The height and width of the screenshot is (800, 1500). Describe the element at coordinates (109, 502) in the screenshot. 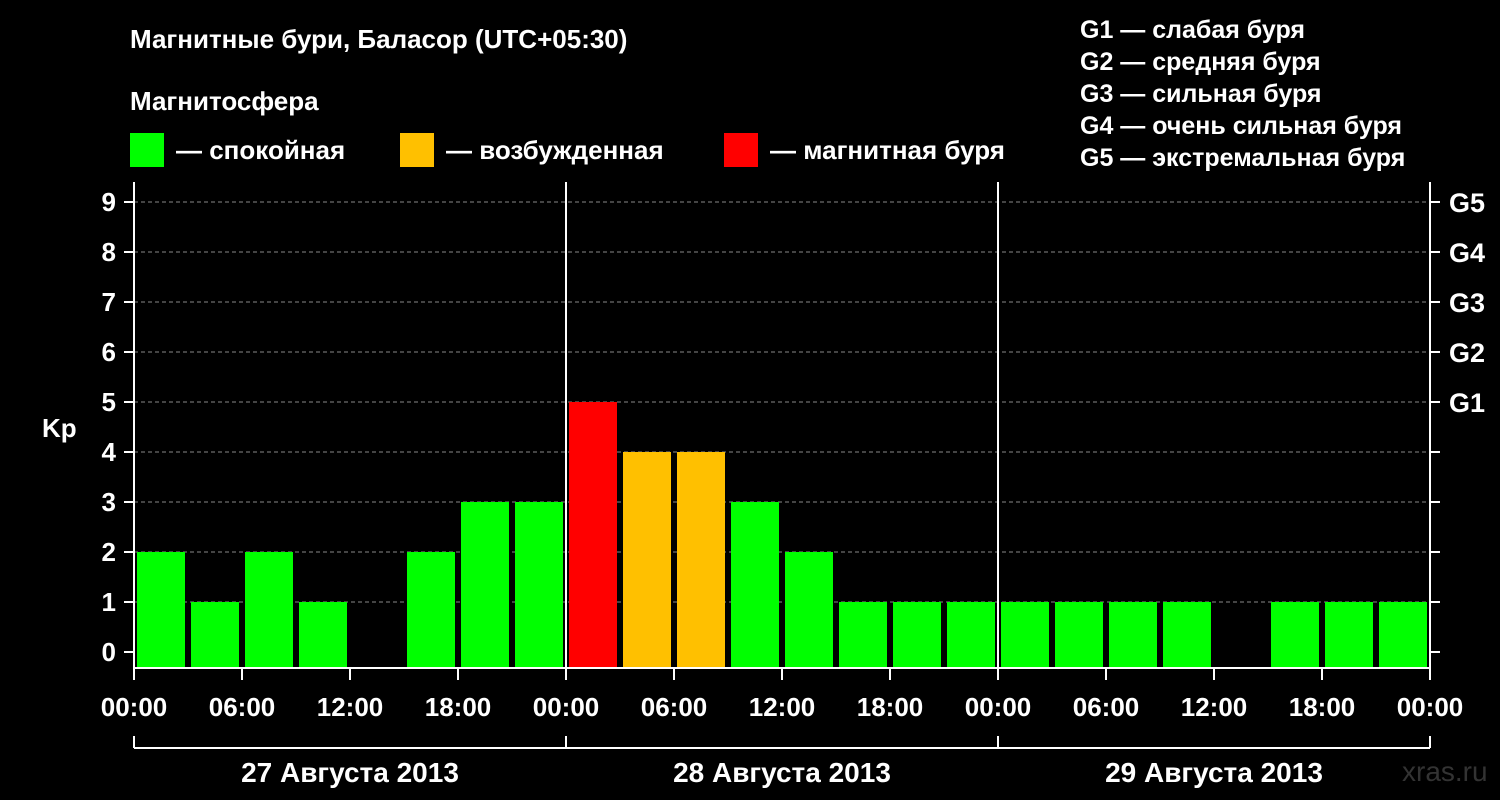

I see `y-tick-label: 3` at that location.